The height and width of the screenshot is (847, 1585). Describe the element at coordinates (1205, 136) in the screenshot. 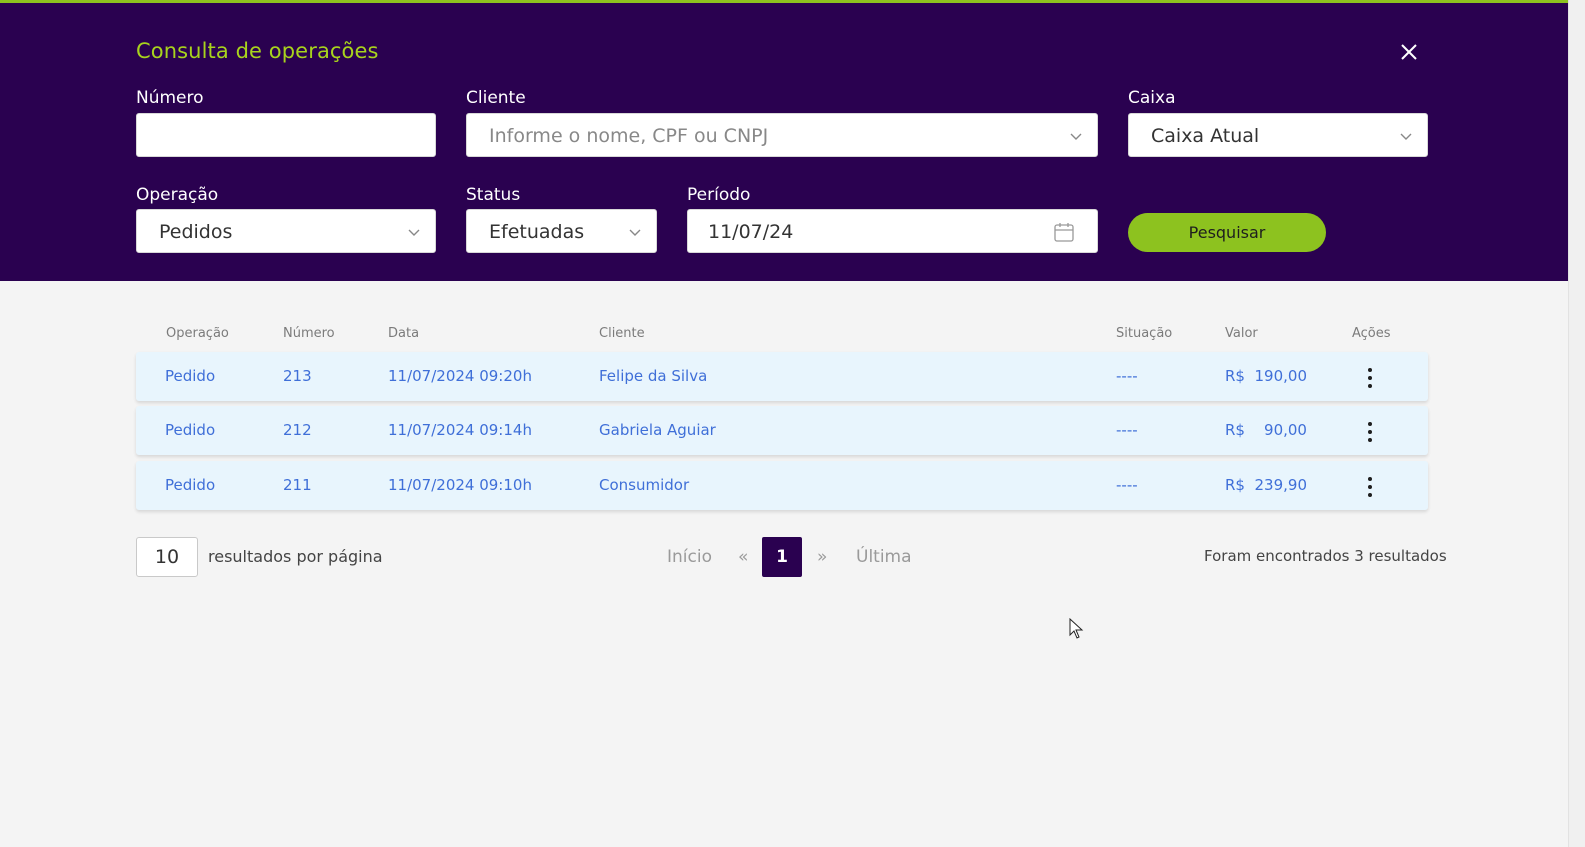

I see `caixa-value: Caixa Atual` at that location.